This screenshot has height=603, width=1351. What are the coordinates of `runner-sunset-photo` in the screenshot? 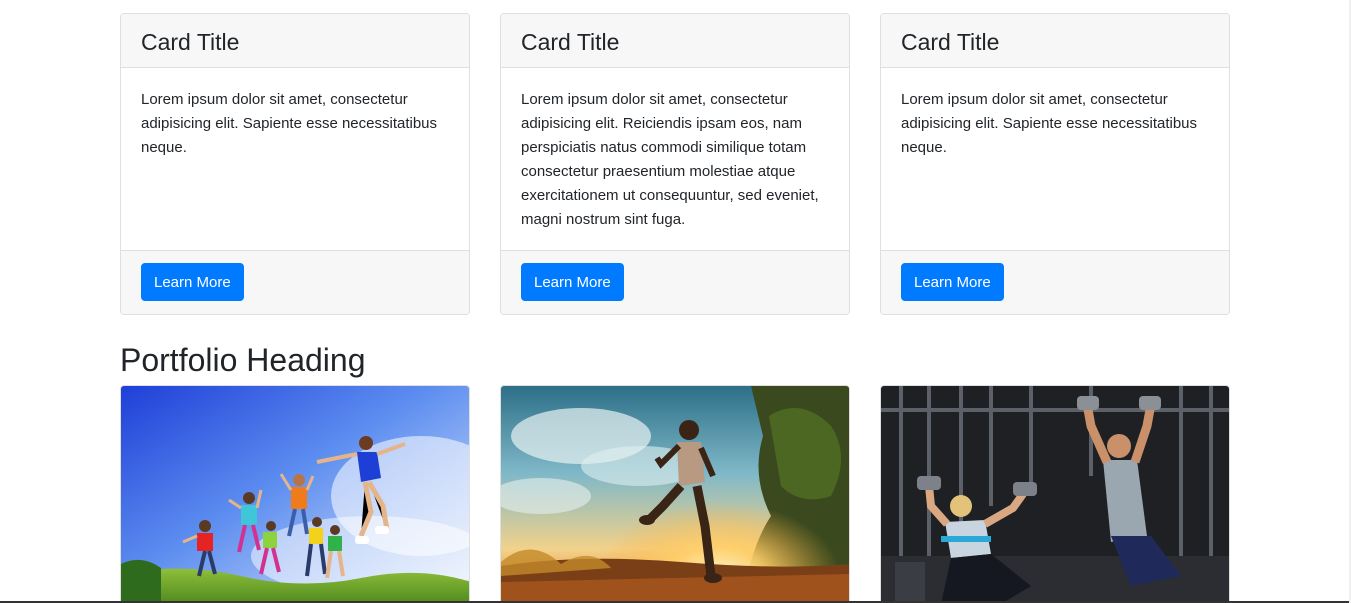 It's located at (675, 494).